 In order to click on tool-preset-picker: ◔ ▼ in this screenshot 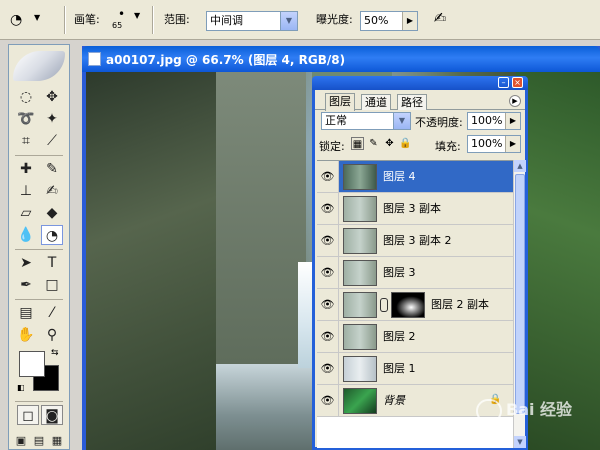, I will do `click(28, 20)`.